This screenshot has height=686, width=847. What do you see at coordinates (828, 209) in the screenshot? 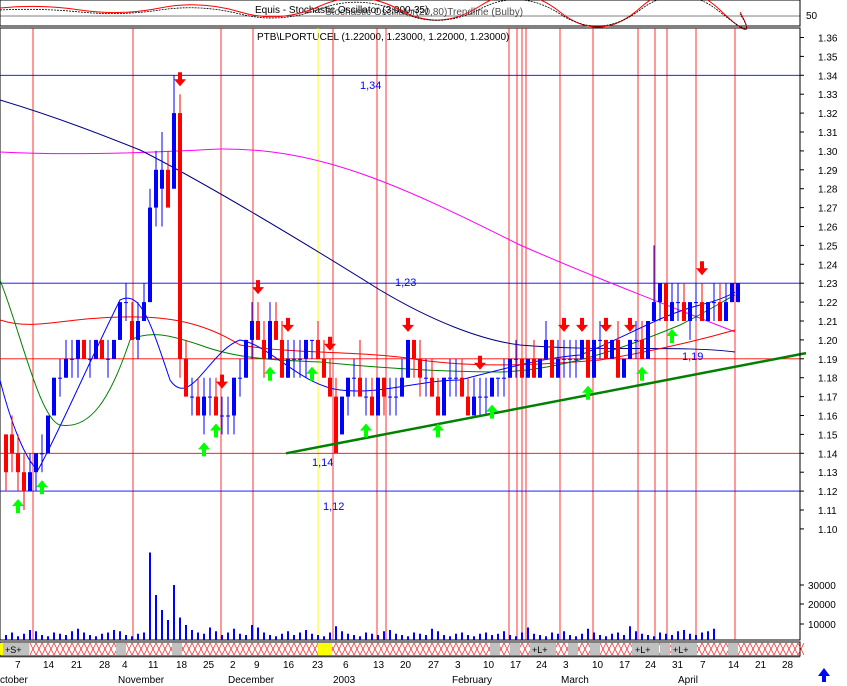
I see `y-tick-label: 1.27` at bounding box center [828, 209].